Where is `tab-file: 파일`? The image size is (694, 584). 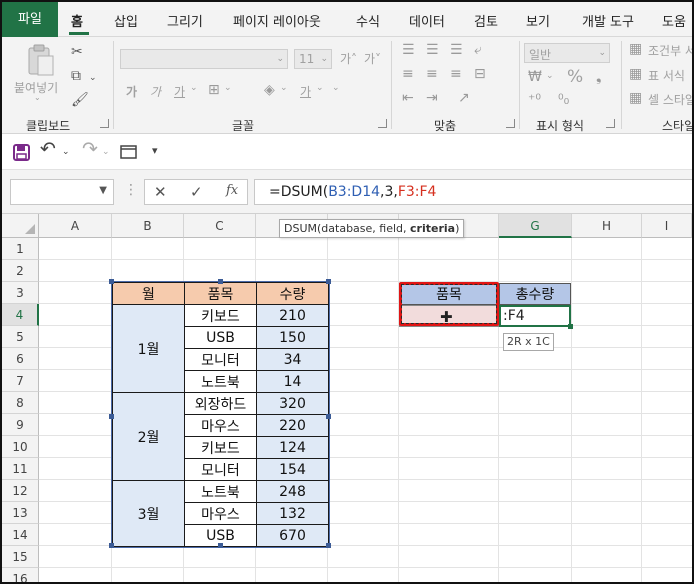 tab-file: 파일 is located at coordinates (30, 19).